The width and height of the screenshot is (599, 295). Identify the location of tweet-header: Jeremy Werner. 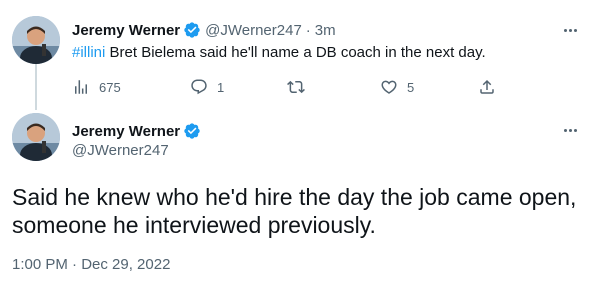
(136, 131).